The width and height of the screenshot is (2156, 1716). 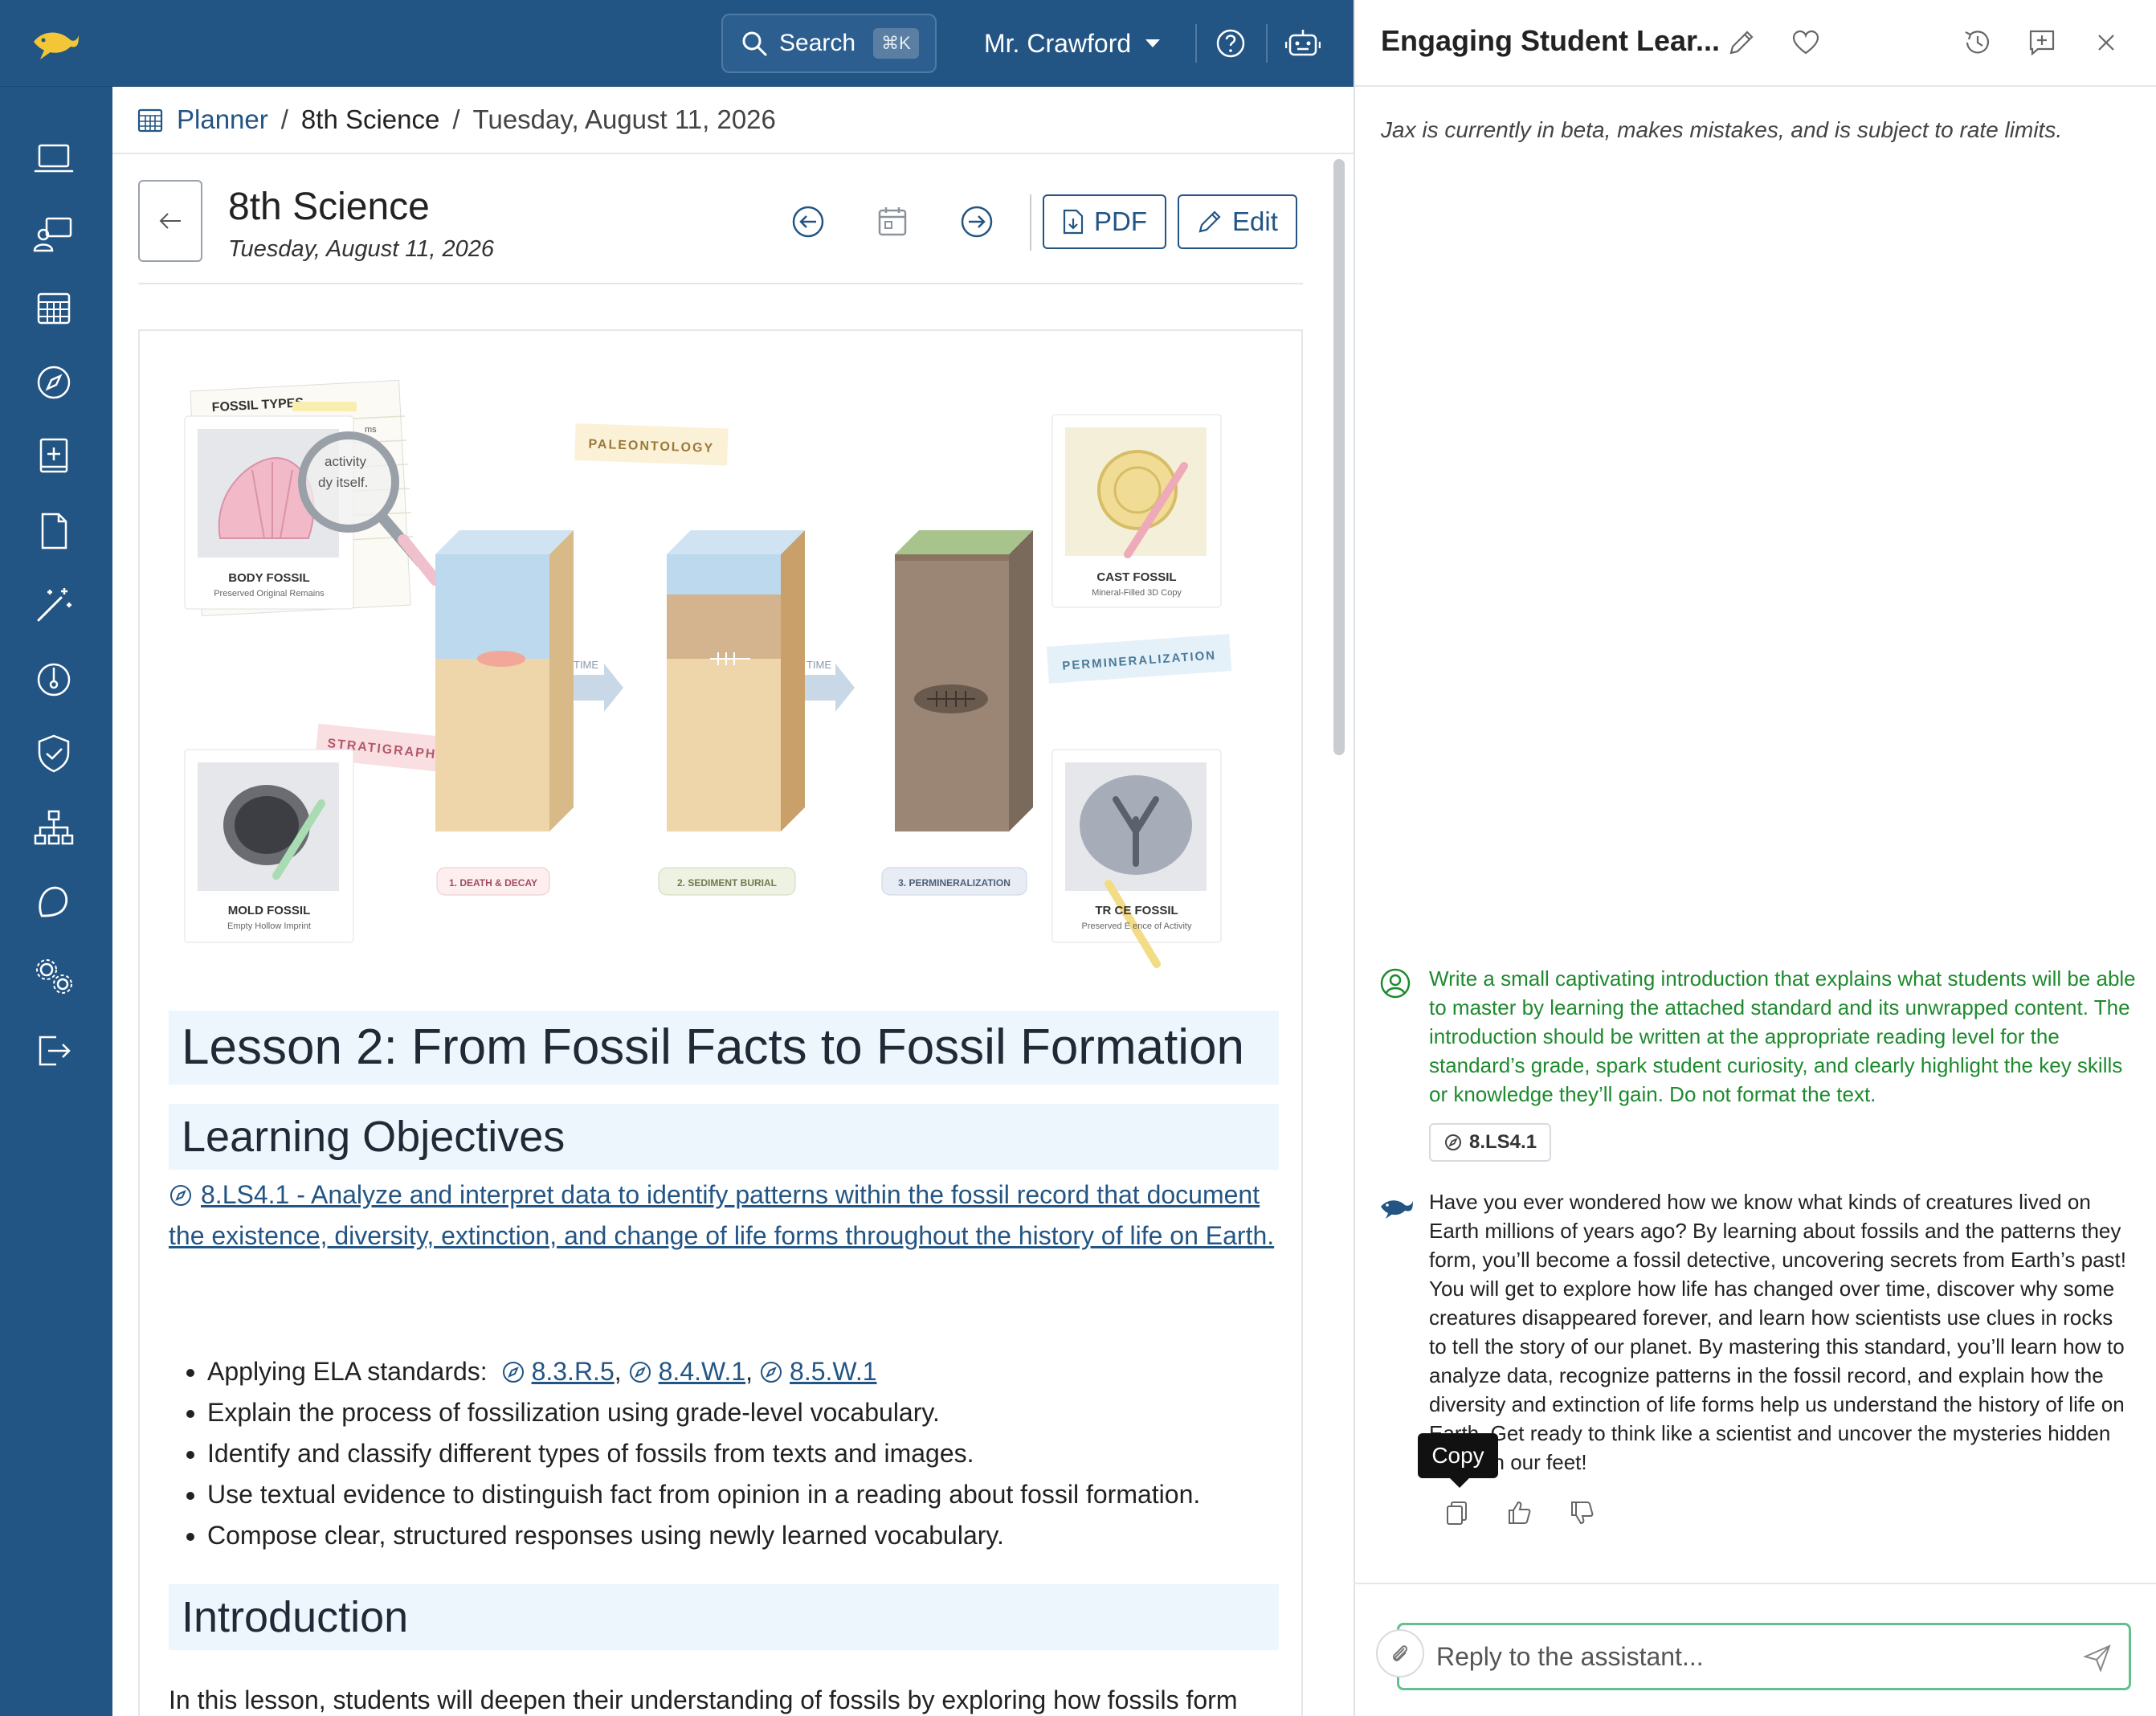 I want to click on book-plus-icon, so click(x=54, y=456).